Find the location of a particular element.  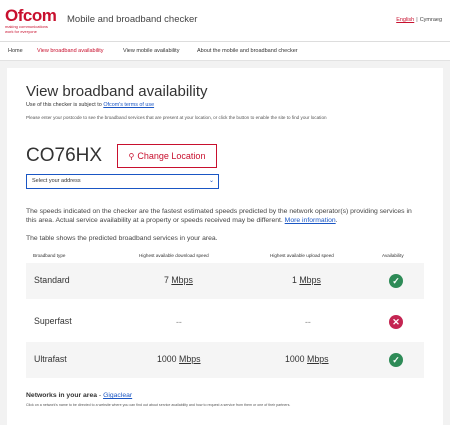

row-upload: -- is located at coordinates (308, 322).